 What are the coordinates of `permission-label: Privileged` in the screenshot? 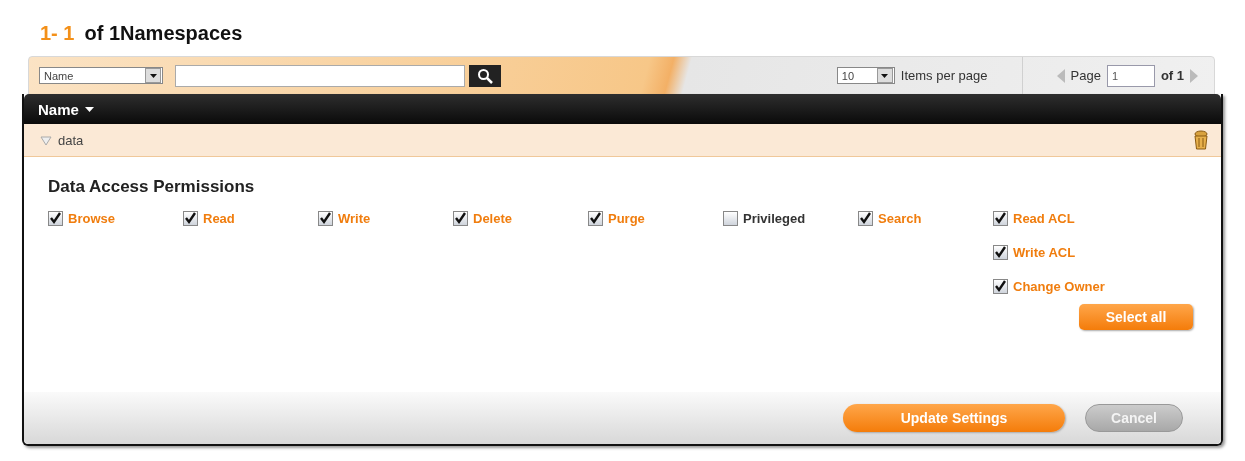 It's located at (774, 218).